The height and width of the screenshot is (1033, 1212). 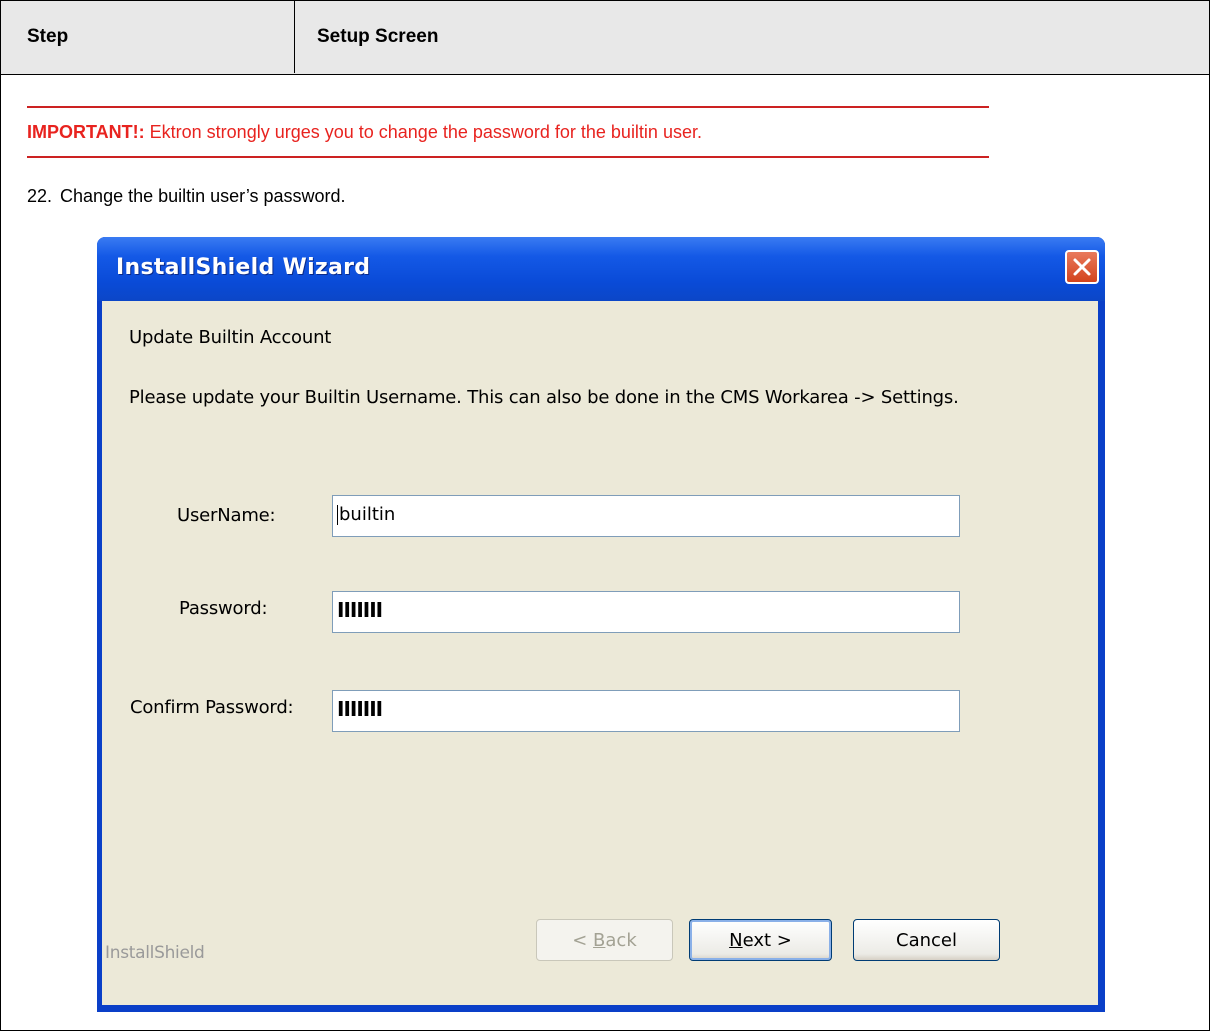 I want to click on back-mnemonic: B, so click(x=599, y=940).